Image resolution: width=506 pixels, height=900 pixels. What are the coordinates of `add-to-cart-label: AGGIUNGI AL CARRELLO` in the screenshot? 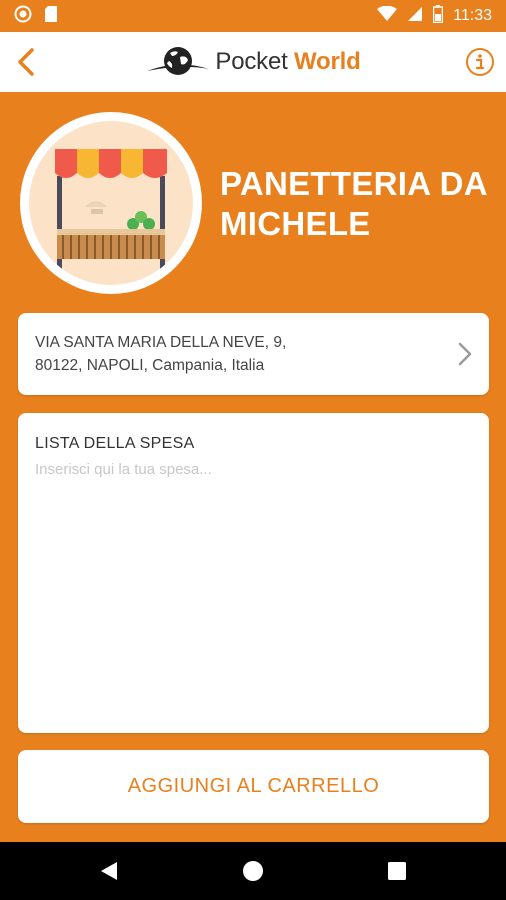 It's located at (253, 786).